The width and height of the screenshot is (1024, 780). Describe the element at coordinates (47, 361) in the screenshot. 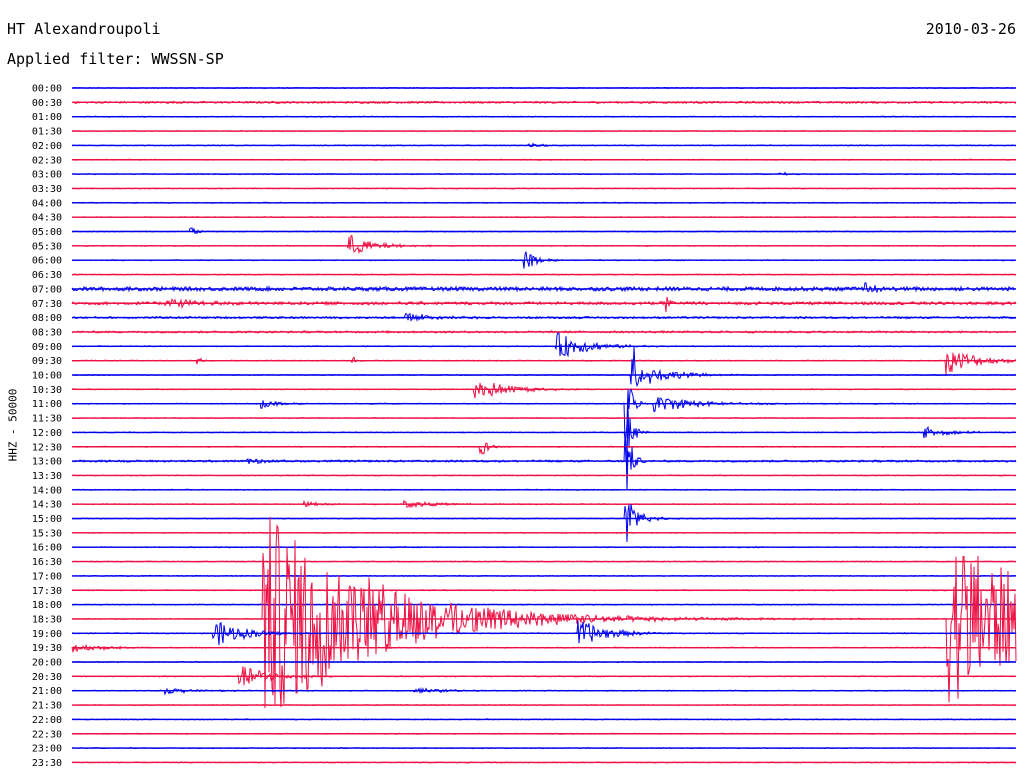

I see `time-label-0930: 09:30` at that location.